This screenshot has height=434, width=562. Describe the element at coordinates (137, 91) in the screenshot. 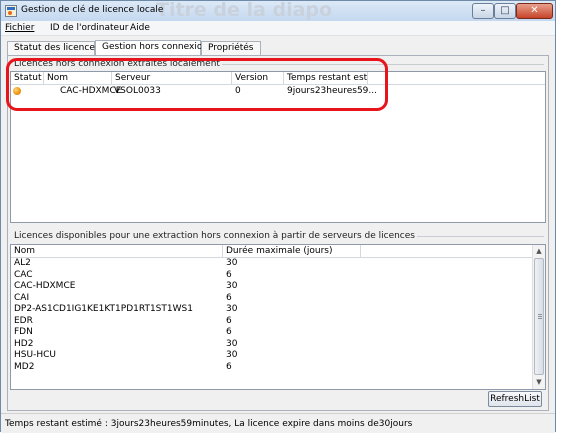

I see `row-server: VSOL0033` at that location.